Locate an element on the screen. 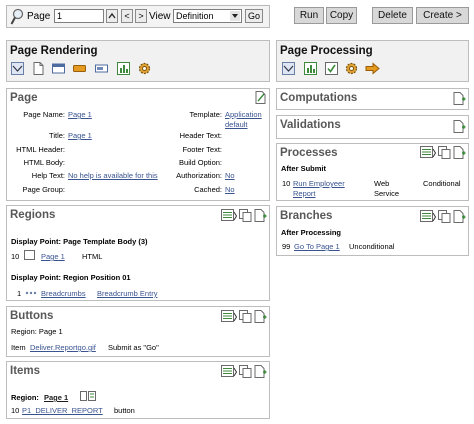  authorization-label: Authorization: is located at coordinates (199, 175).